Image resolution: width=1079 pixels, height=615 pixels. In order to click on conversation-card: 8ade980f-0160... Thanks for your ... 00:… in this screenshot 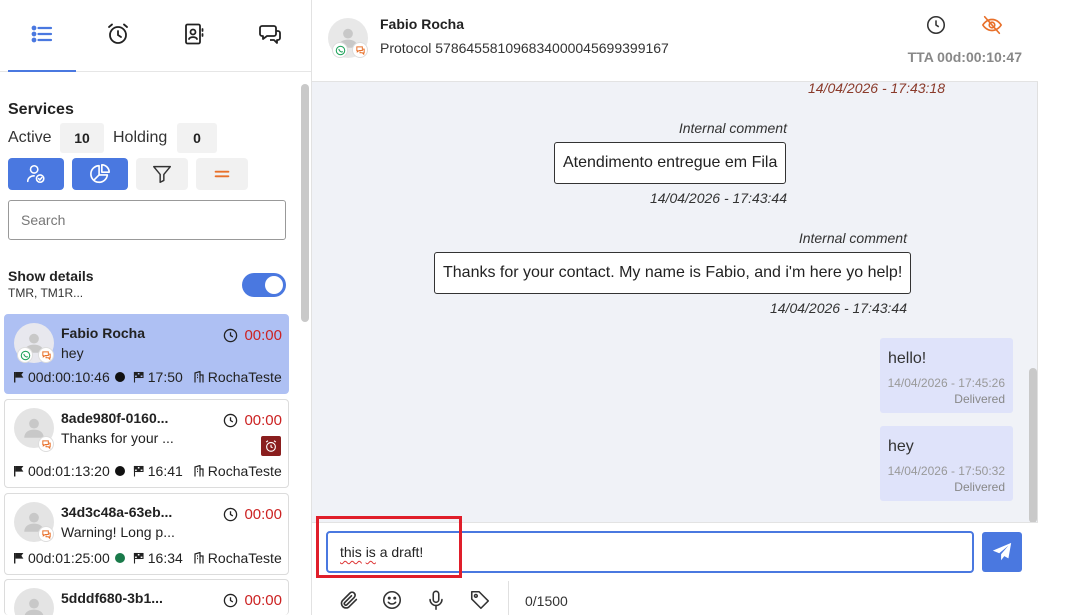, I will do `click(146, 443)`.